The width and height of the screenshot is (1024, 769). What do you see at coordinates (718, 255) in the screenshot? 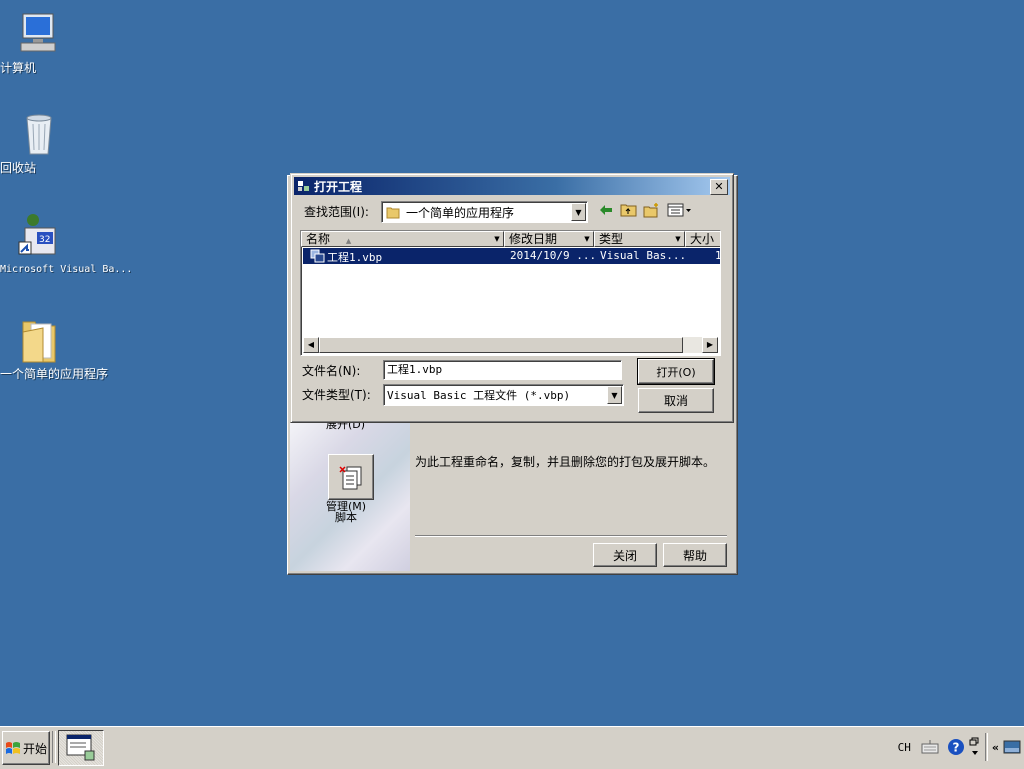
I see `file-size-cell: 1` at bounding box center [718, 255].